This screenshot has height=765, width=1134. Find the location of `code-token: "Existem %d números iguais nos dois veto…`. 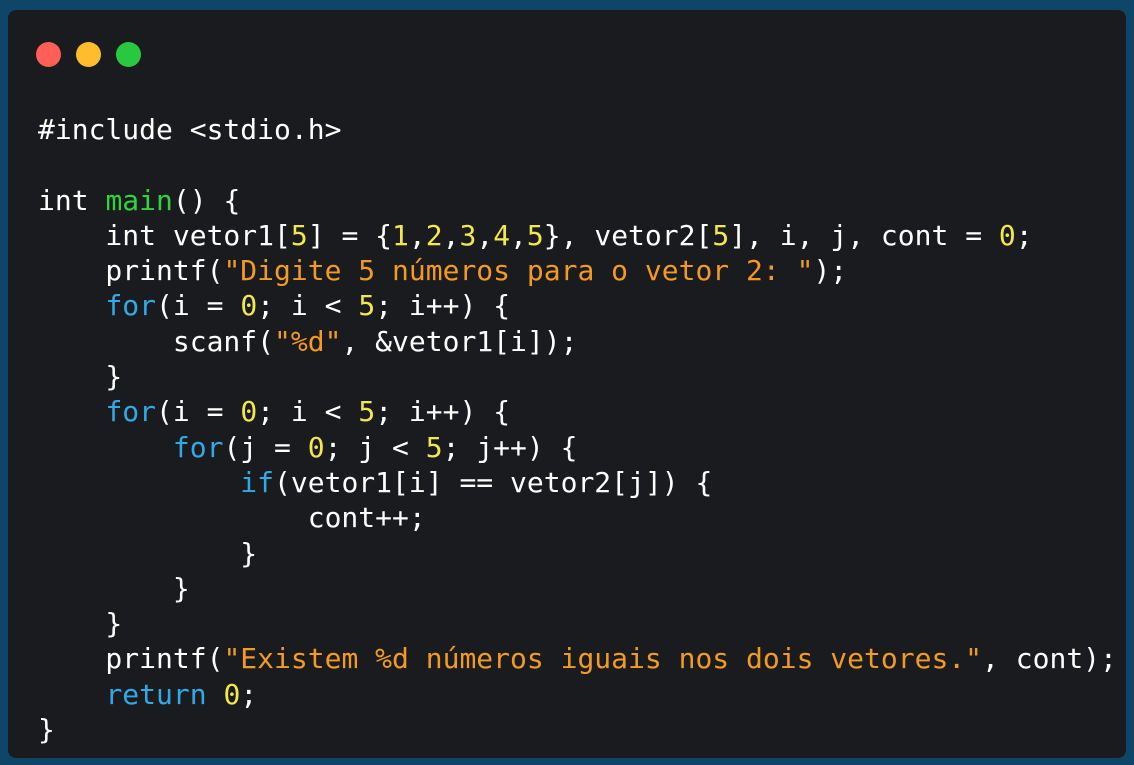

code-token: "Existem %d números iguais nos dois veto… is located at coordinates (603, 659).